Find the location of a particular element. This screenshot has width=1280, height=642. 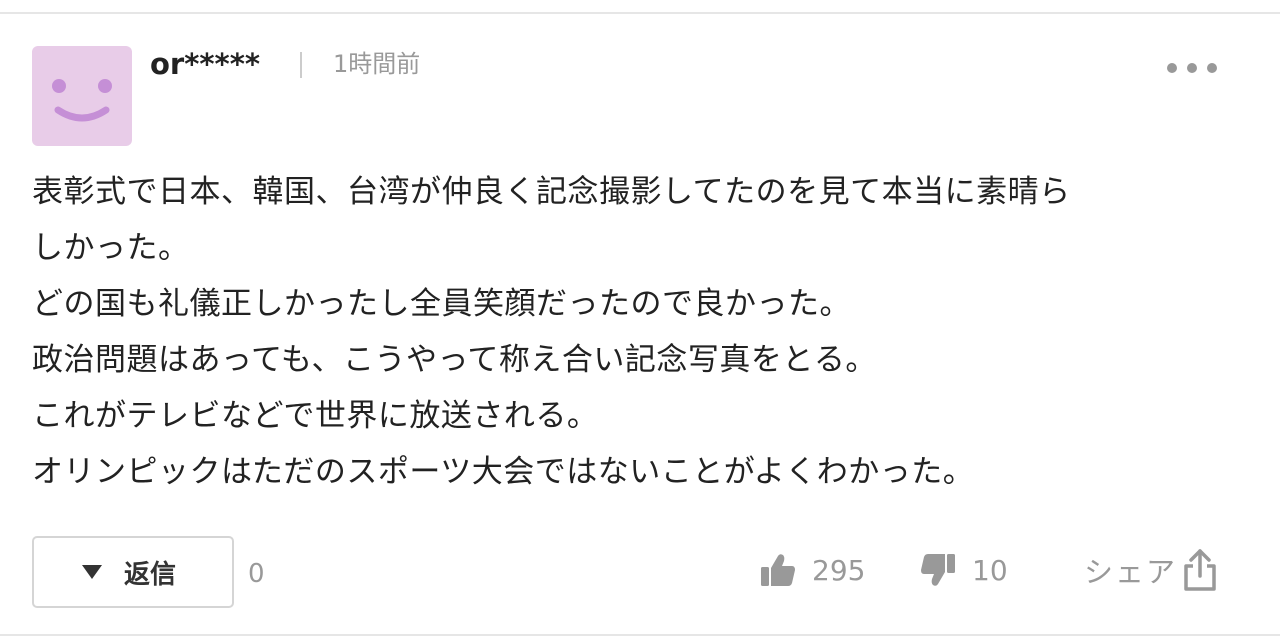

reply-button: 返信 is located at coordinates (133, 572).